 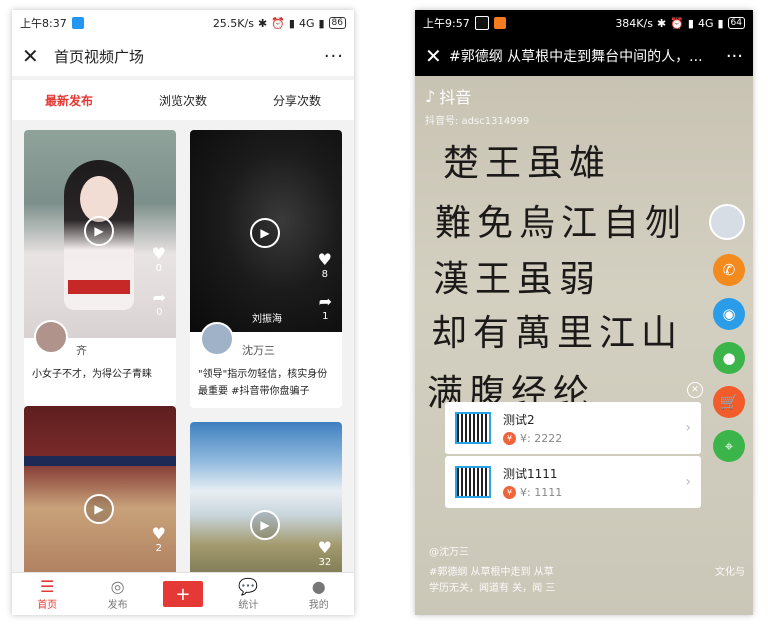 What do you see at coordinates (117, 605) in the screenshot?
I see `nav-label: 发布` at bounding box center [117, 605].